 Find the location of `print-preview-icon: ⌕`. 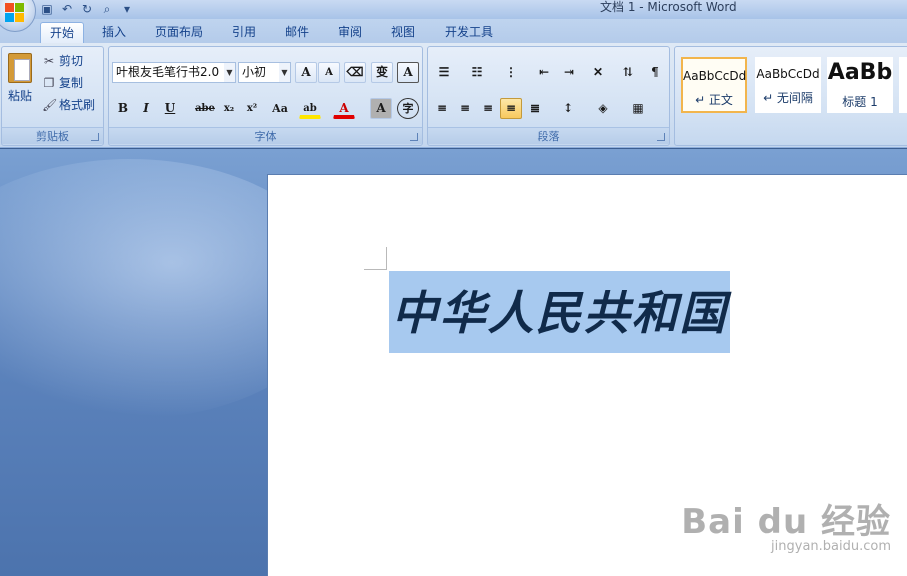

print-preview-icon: ⌕ is located at coordinates (107, 9).